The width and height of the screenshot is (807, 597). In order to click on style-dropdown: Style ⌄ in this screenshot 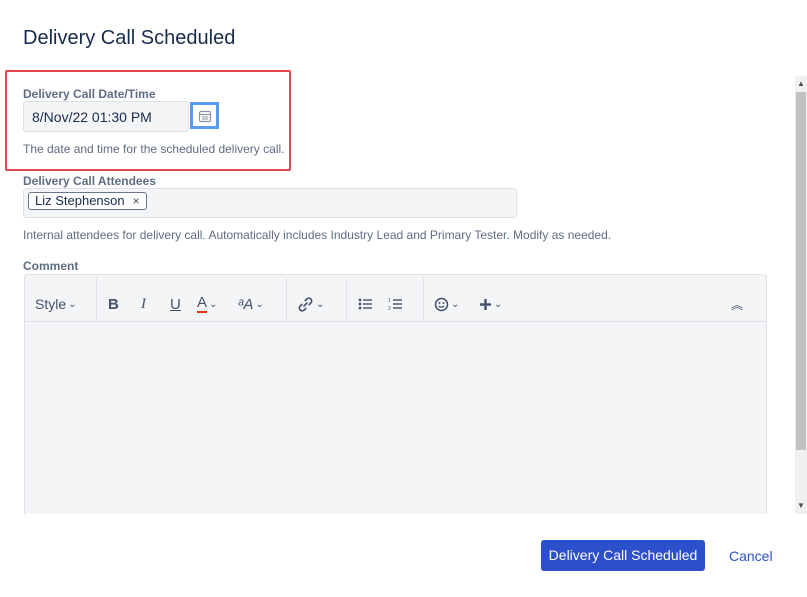, I will do `click(56, 304)`.